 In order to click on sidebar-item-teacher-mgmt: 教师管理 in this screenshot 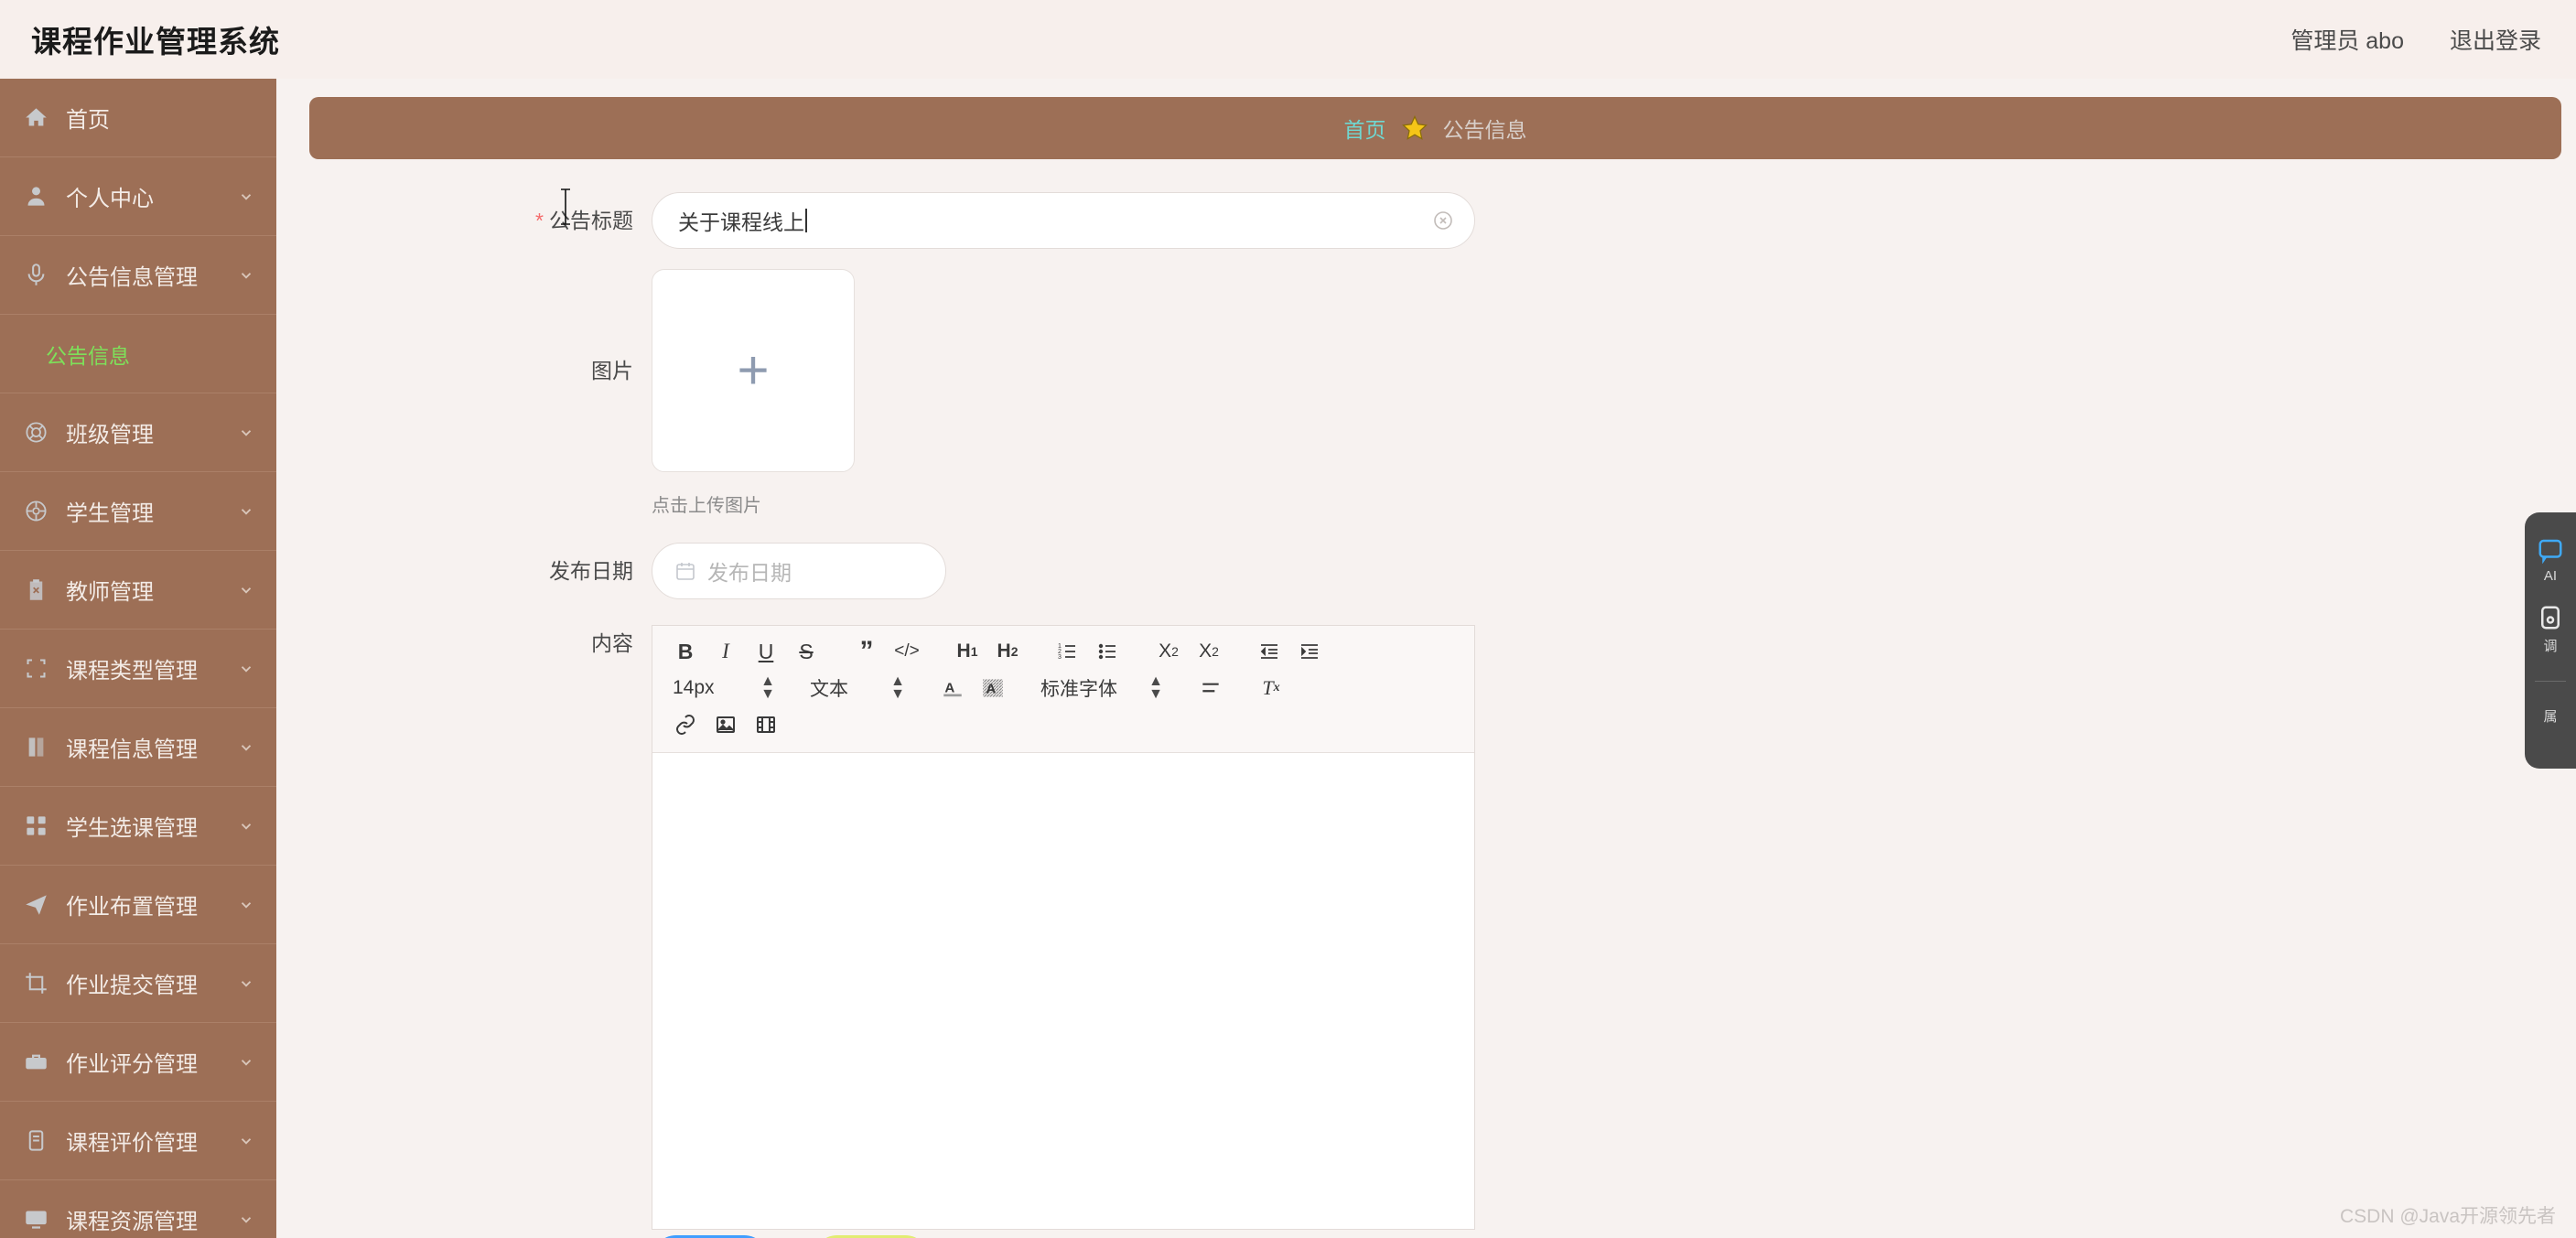, I will do `click(138, 590)`.